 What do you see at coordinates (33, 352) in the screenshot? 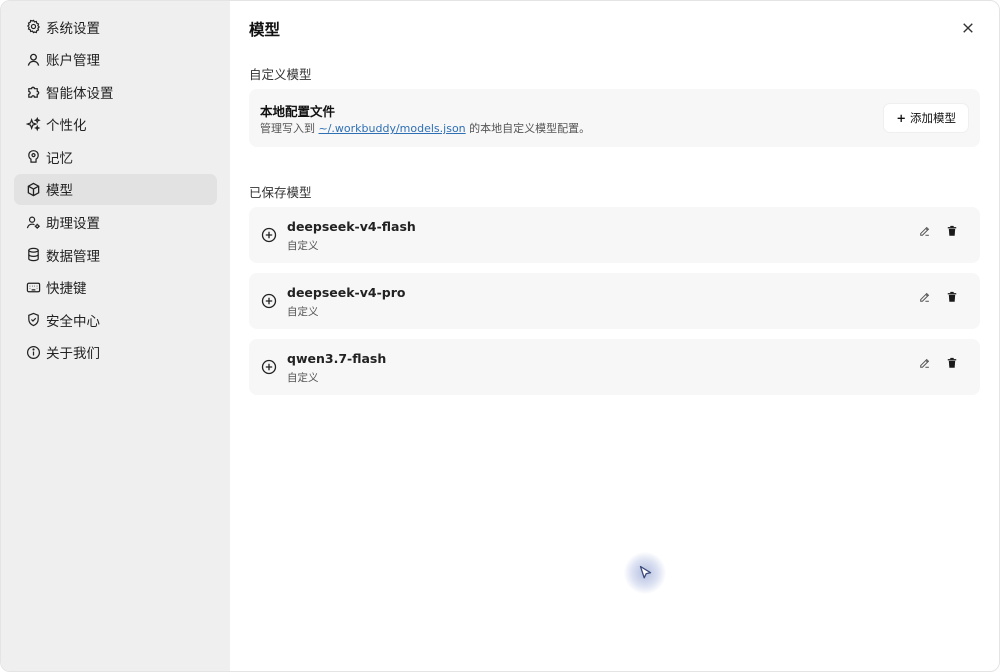
I see `info-icon` at bounding box center [33, 352].